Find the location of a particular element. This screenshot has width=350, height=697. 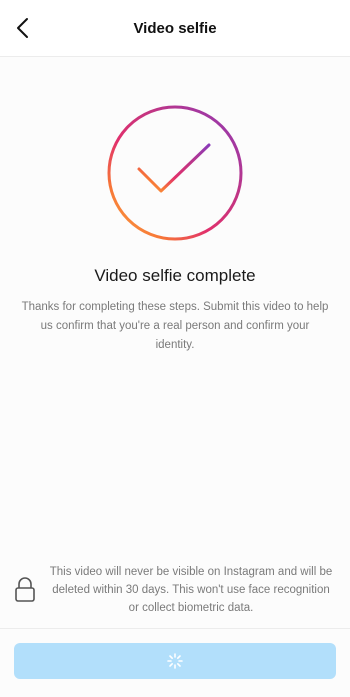

page-title: Video selfie is located at coordinates (175, 28).